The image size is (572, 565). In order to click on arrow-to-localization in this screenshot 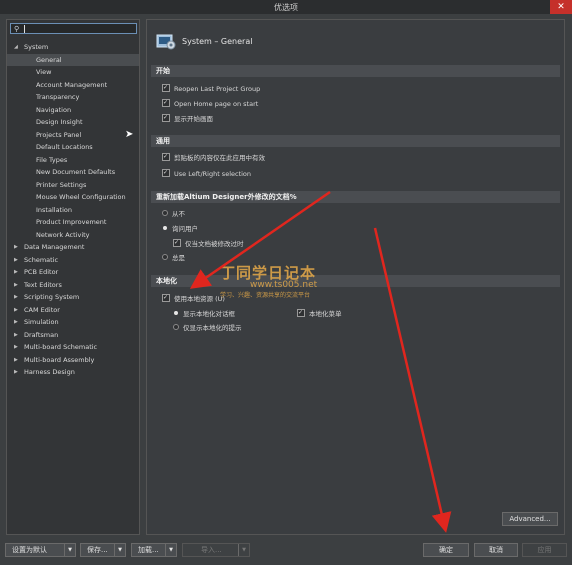, I will do `click(260, 239)`.